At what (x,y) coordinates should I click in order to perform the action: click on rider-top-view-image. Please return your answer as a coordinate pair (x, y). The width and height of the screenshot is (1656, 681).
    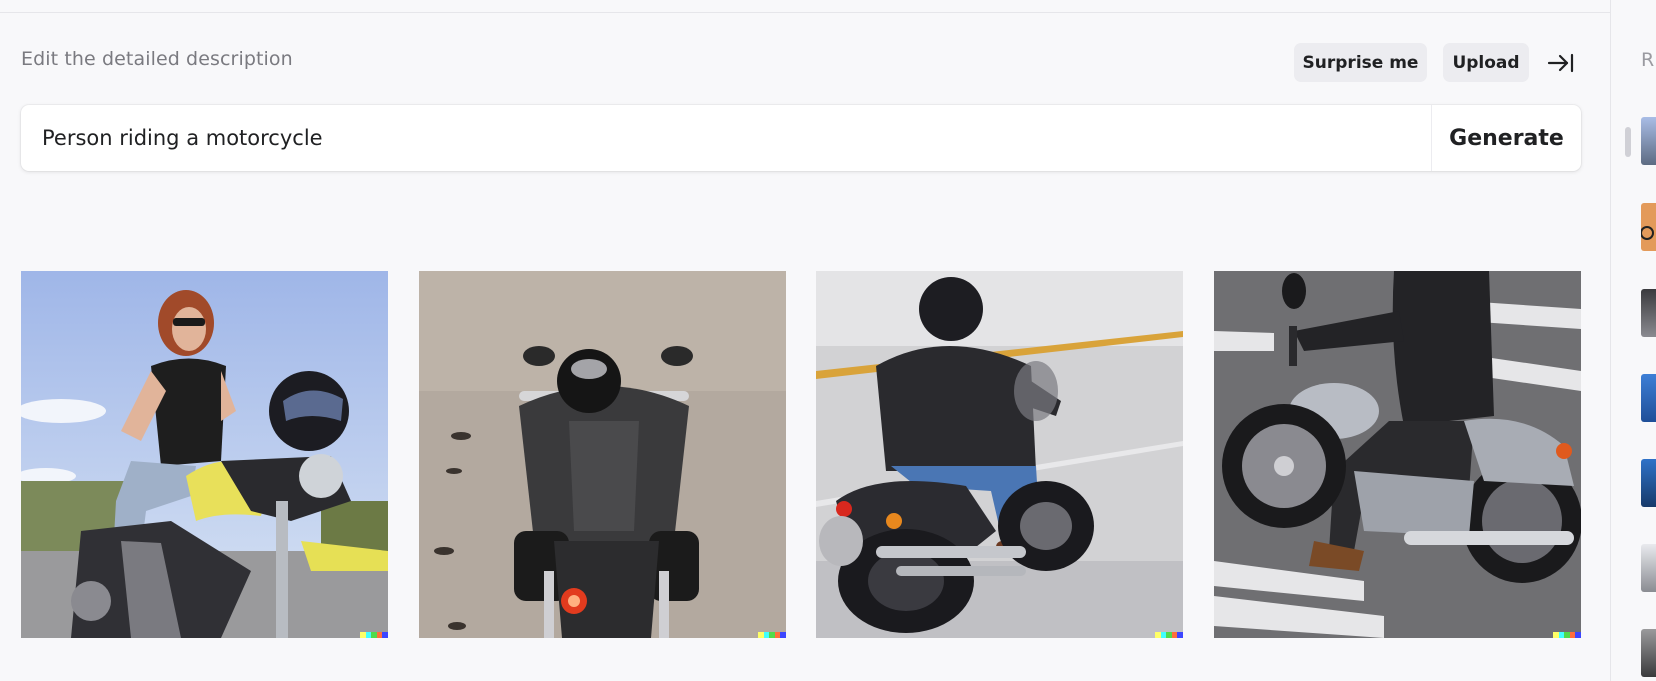
    Looking at the image, I should click on (602, 454).